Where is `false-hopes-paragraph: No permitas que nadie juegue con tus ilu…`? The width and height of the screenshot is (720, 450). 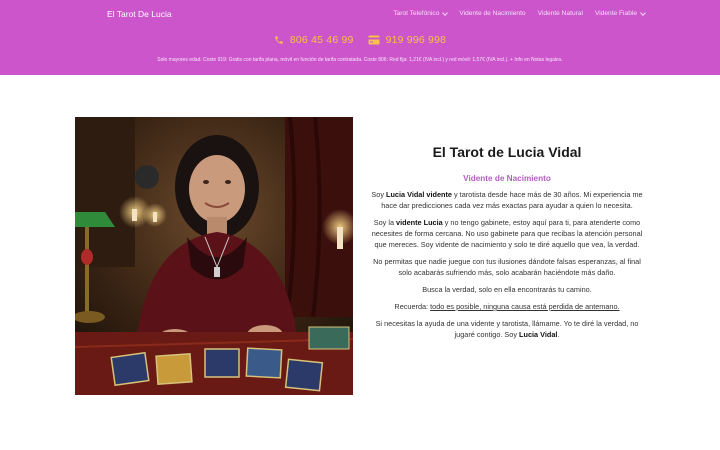
false-hopes-paragraph: No permitas que nadie juegue con tus ilu… is located at coordinates (507, 267).